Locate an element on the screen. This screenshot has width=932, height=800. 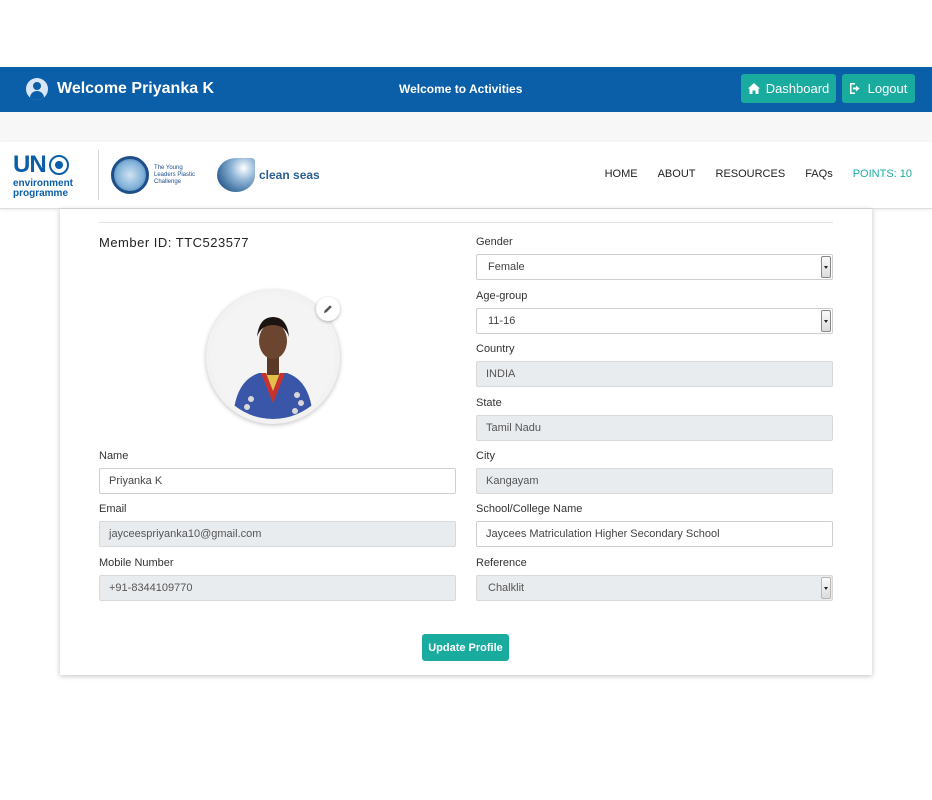
pencil-icon is located at coordinates (328, 309).